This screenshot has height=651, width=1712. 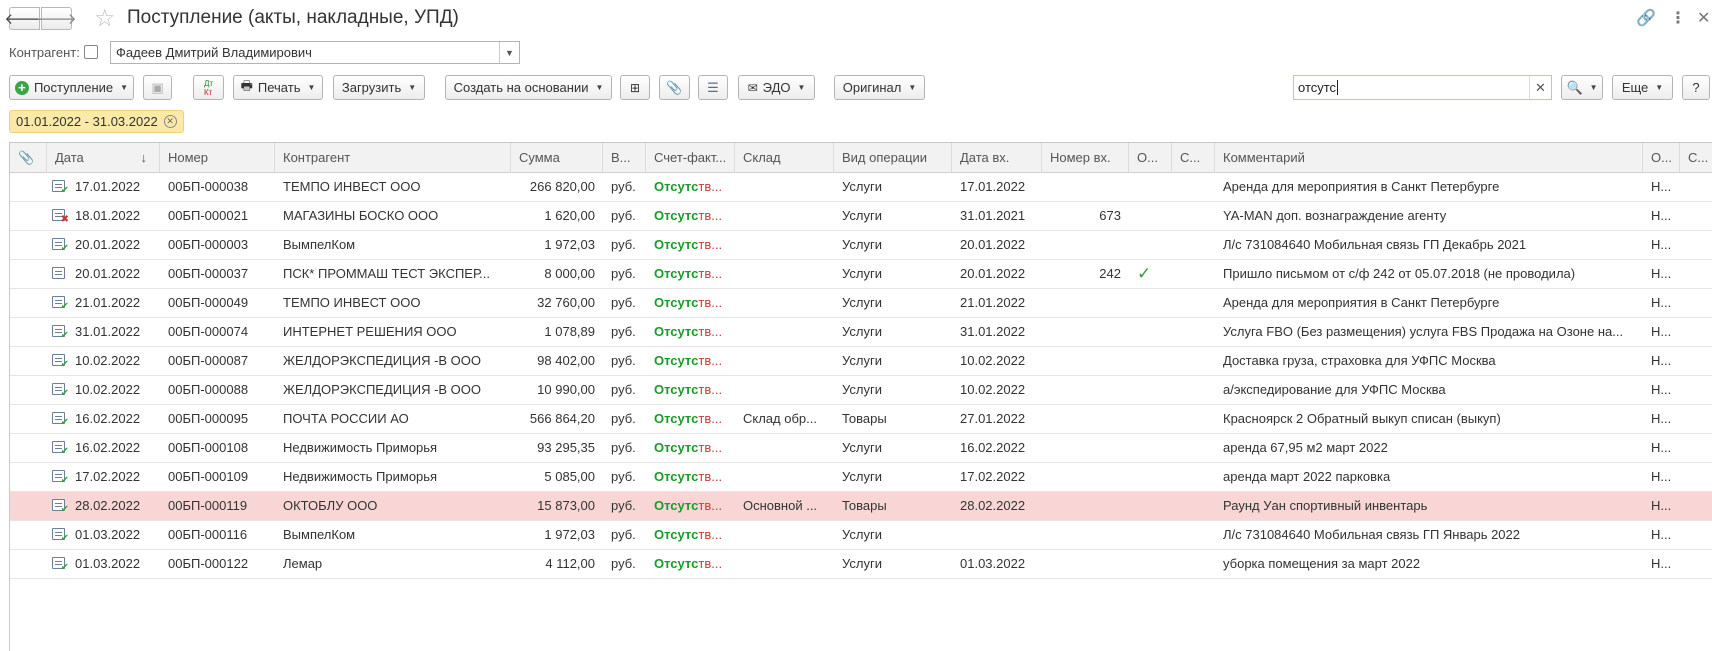 I want to click on paperclip-icon: 📎, so click(x=674, y=87).